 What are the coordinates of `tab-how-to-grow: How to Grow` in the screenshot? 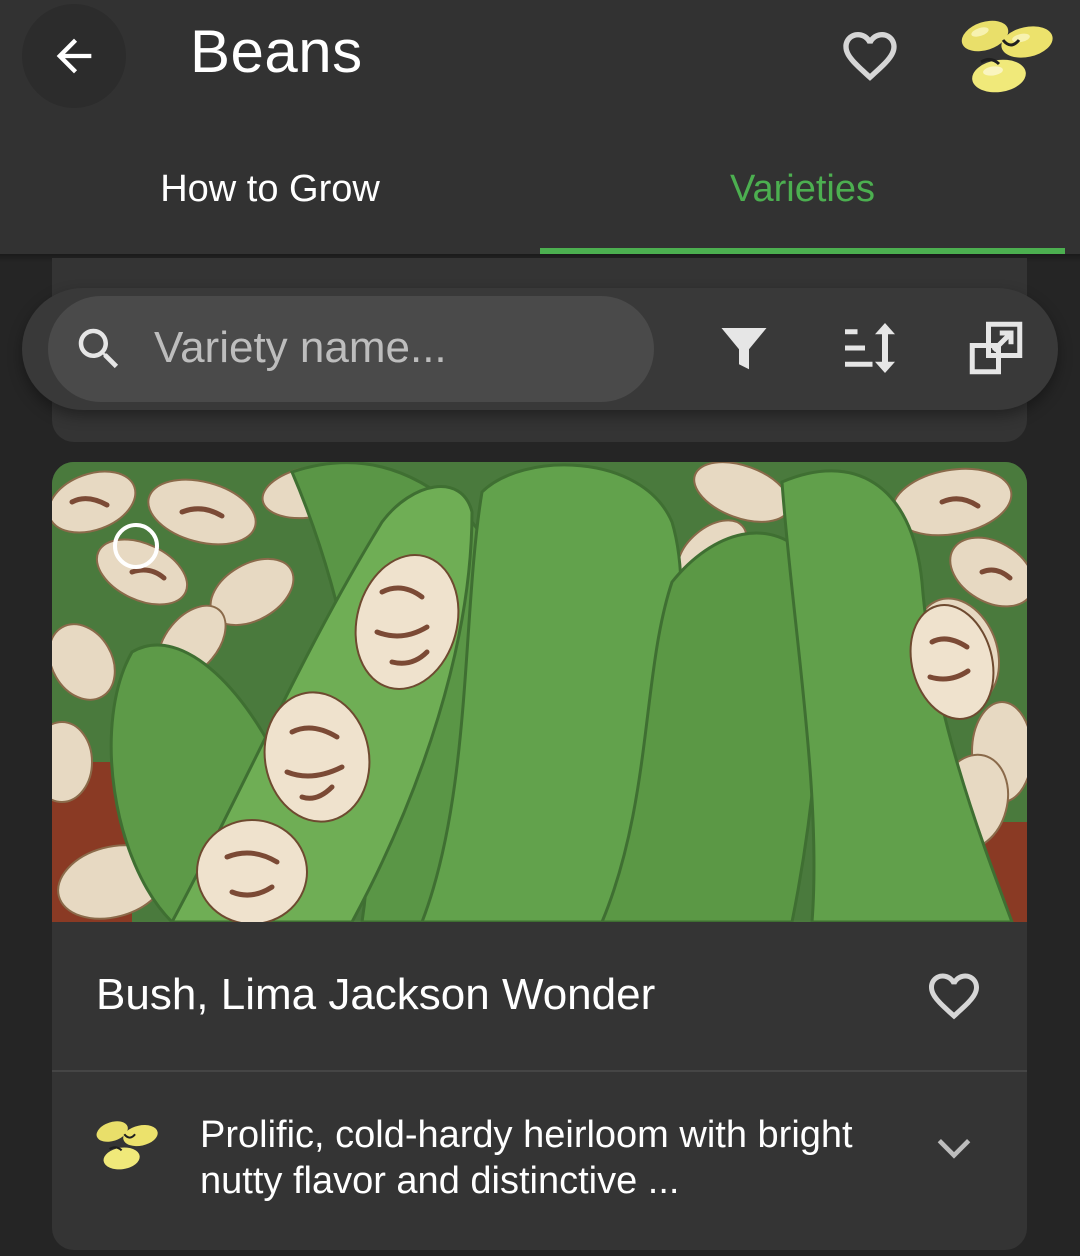 It's located at (270, 189).